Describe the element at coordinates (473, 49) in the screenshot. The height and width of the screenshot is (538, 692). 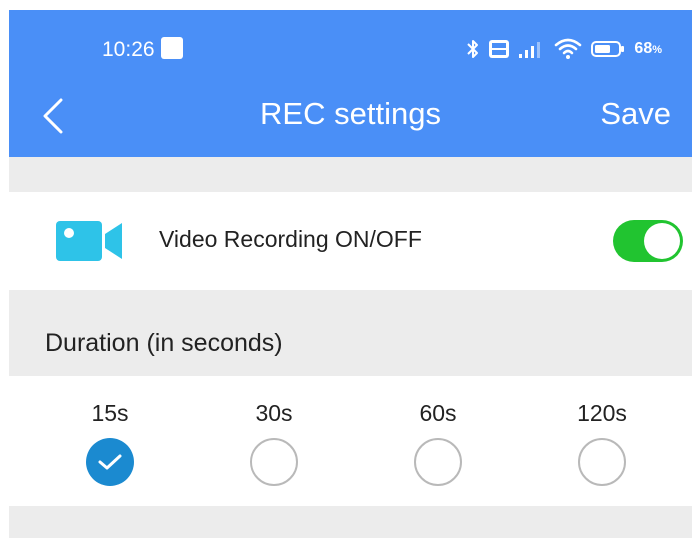
I see `bluetooth-icon` at that location.